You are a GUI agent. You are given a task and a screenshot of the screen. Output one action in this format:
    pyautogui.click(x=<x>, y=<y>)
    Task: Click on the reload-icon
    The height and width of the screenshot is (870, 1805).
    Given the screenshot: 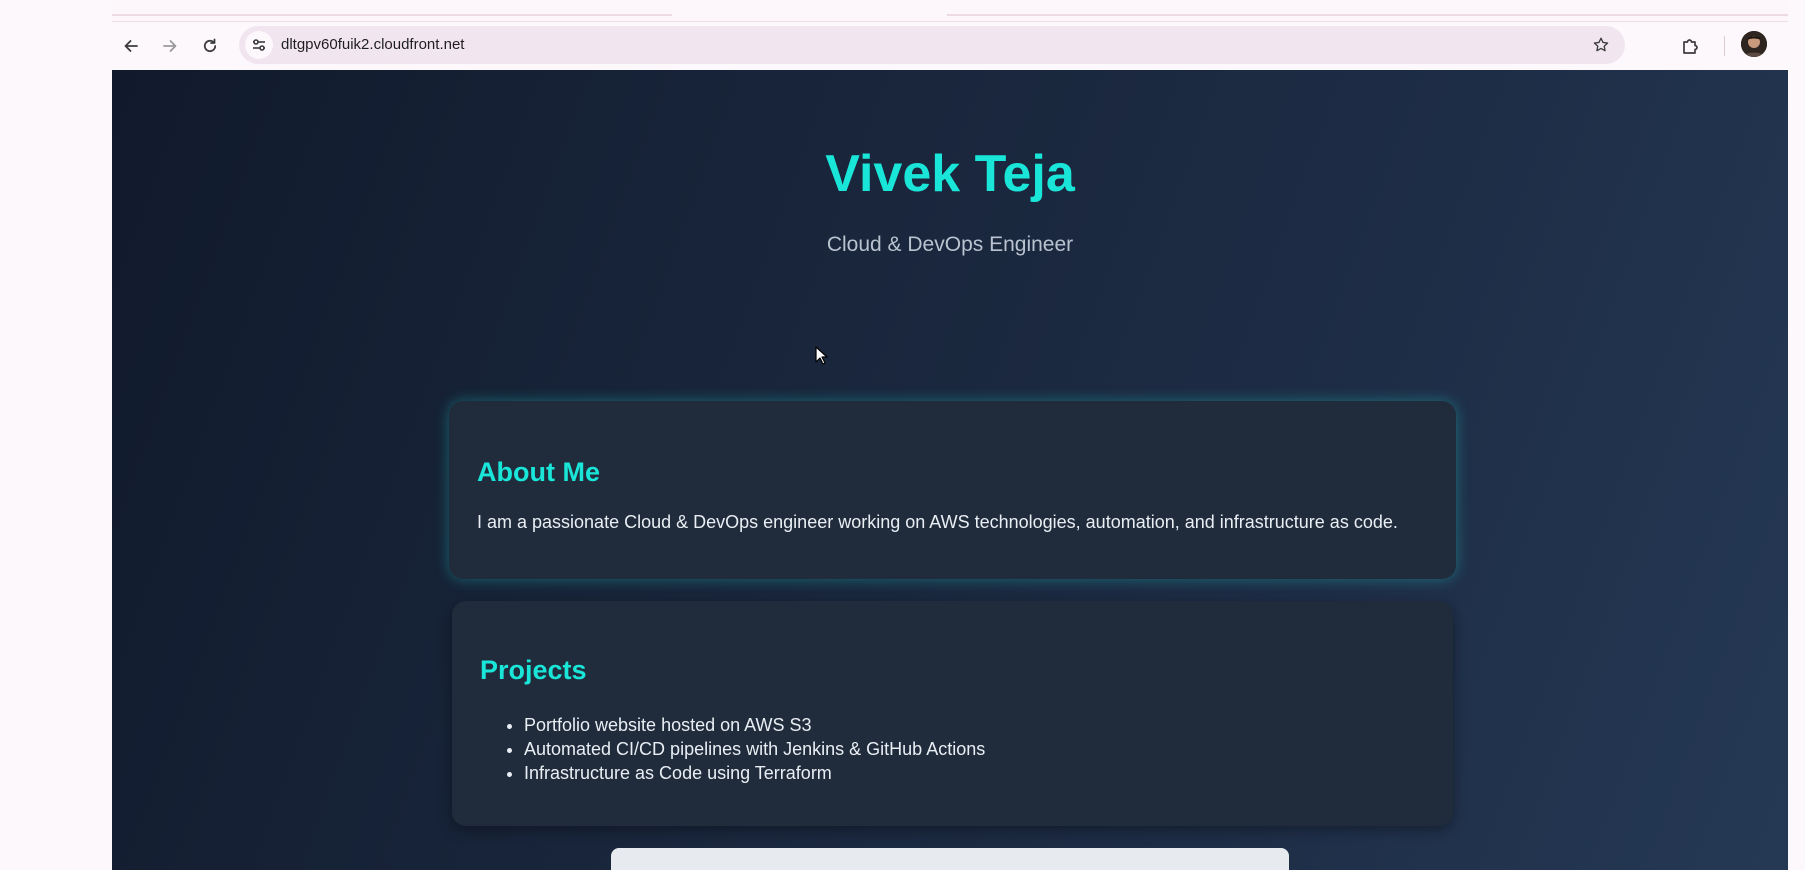 What is the action you would take?
    pyautogui.click(x=210, y=45)
    